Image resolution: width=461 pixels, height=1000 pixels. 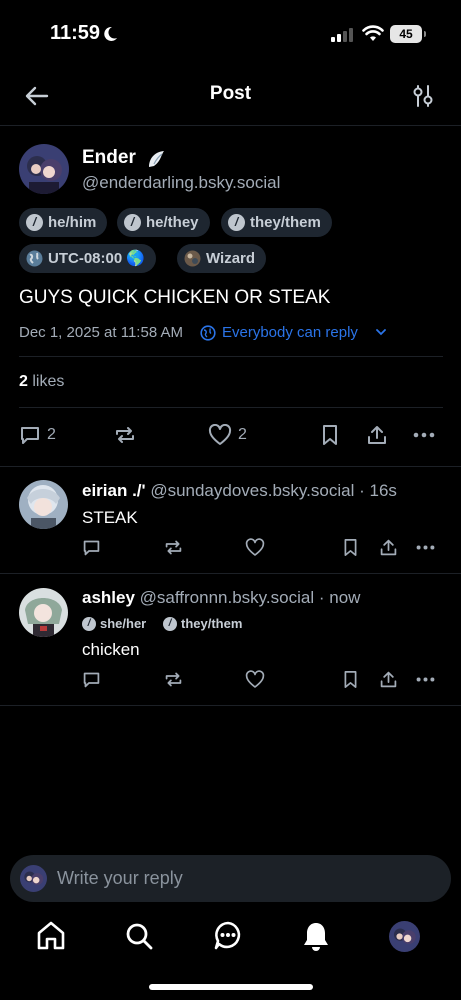 I want to click on bell-icon, so click(x=316, y=936).